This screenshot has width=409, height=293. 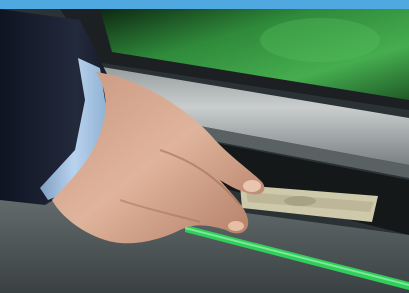 I want to click on fingernail, so click(x=236, y=226).